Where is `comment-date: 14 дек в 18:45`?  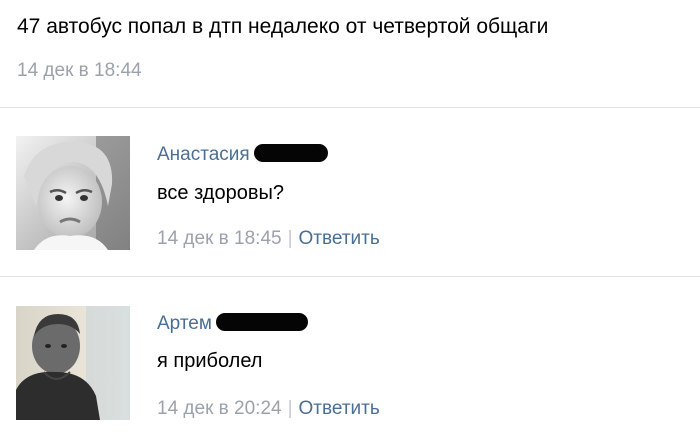 comment-date: 14 дек в 18:45 is located at coordinates (219, 238).